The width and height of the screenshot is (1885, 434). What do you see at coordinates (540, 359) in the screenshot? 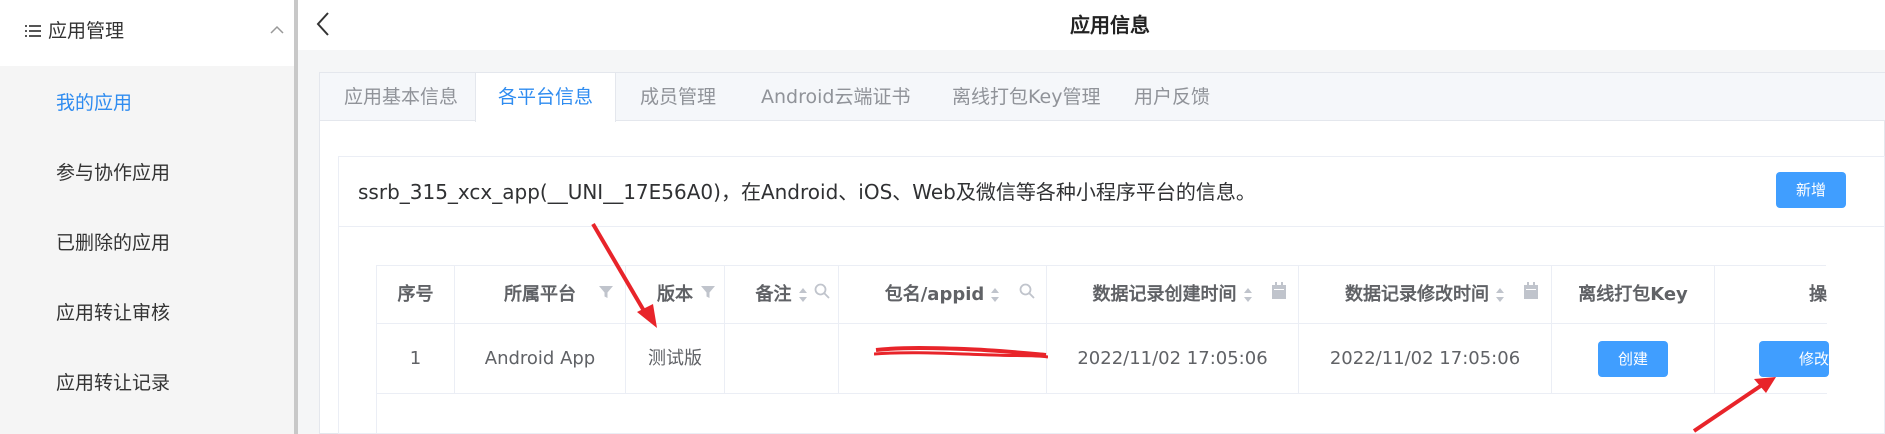
I see `cell-platform: Android App` at bounding box center [540, 359].